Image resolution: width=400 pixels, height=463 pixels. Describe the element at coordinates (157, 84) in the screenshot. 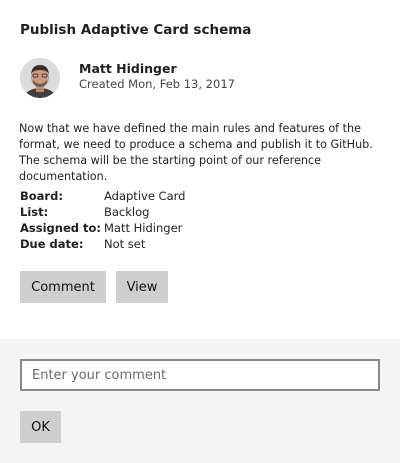

I see `created-date: Created Mon, Feb 13, 2017` at that location.